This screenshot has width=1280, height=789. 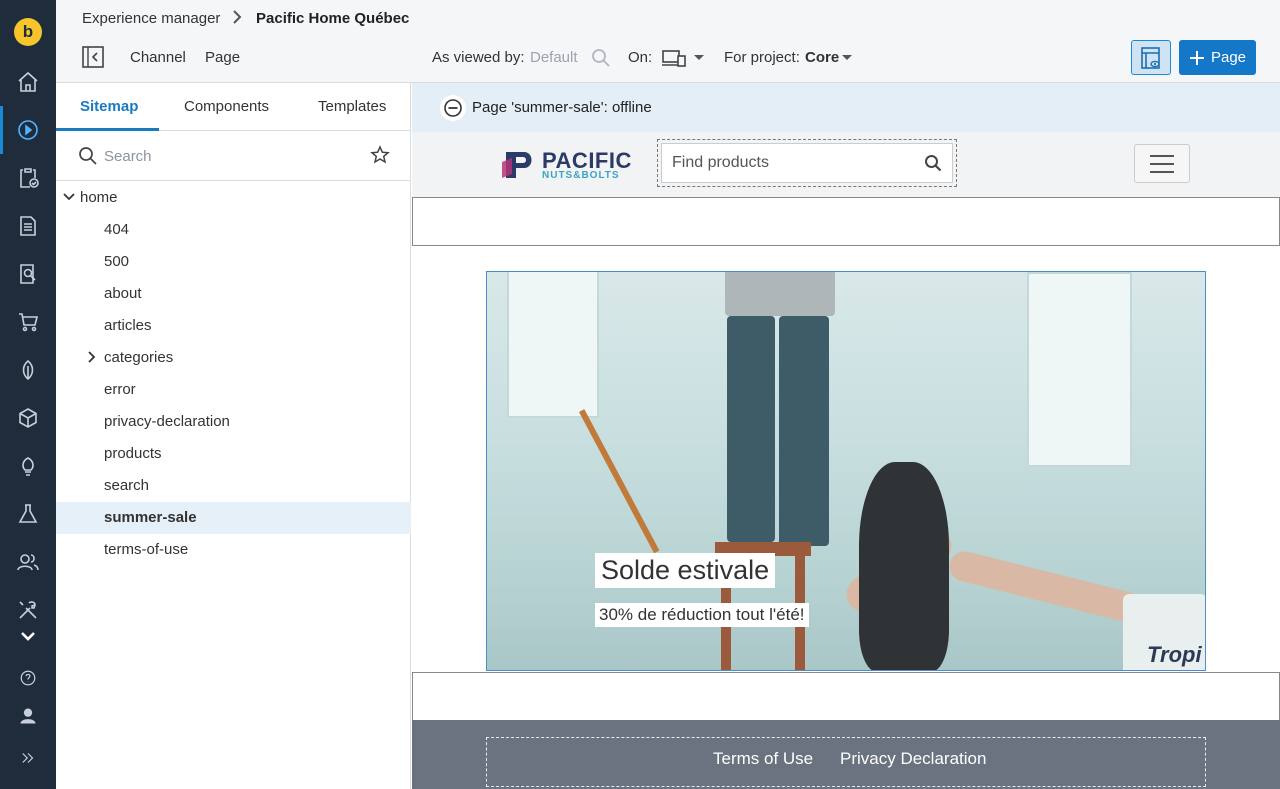 What do you see at coordinates (123, 293) in the screenshot?
I see `tree-item-label: about` at bounding box center [123, 293].